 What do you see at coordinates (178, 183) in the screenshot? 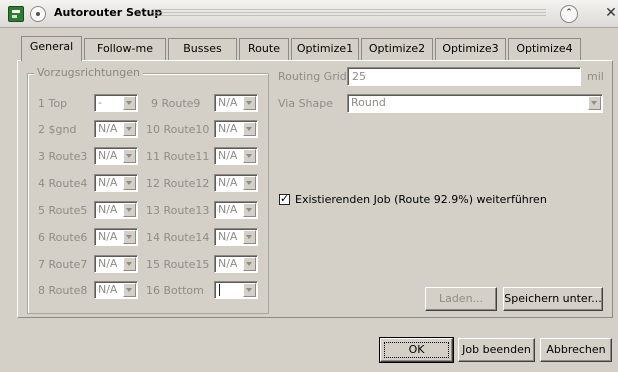
I see `layer-label: 12 Route12` at bounding box center [178, 183].